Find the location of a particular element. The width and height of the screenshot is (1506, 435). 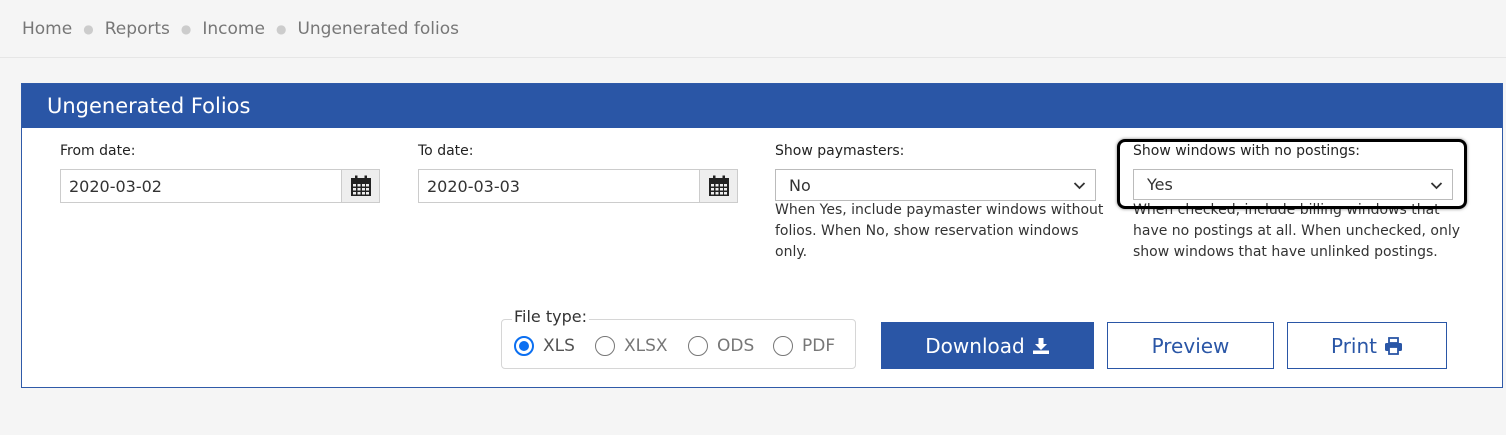

to-date-group is located at coordinates (578, 186).